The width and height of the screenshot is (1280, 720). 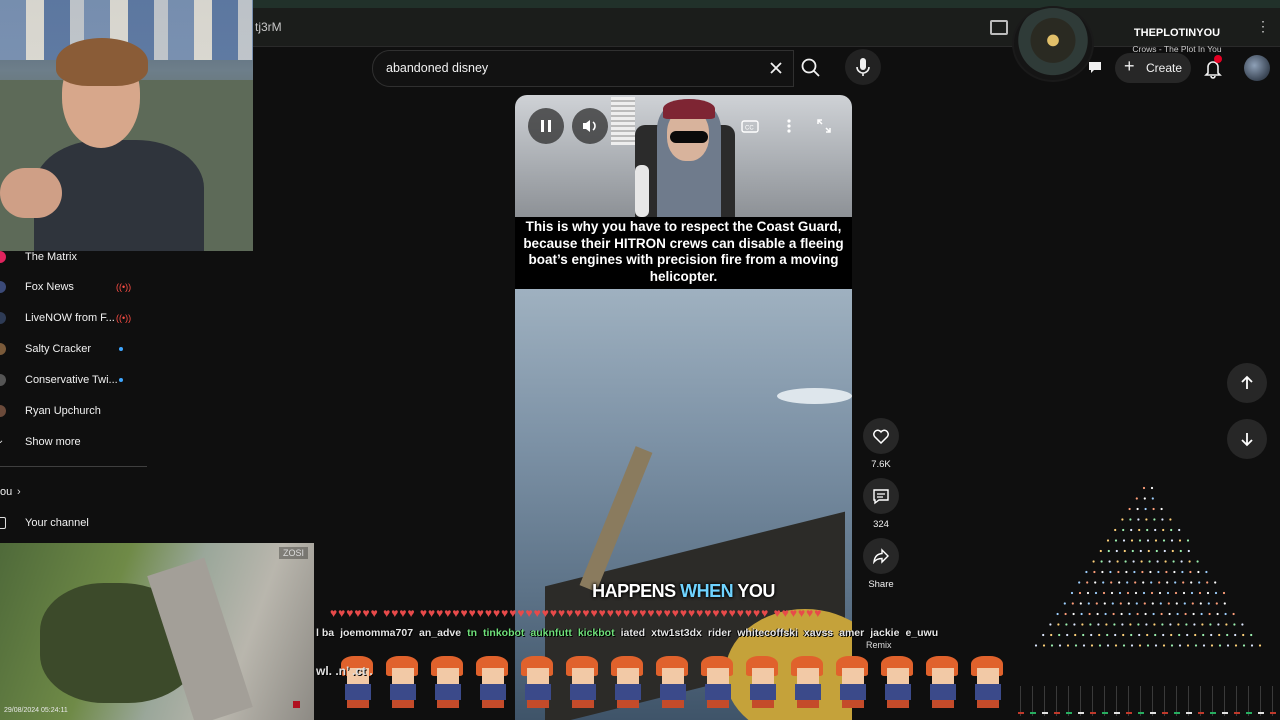 I want to click on chat-username: xtw1st3dx, so click(x=676, y=633).